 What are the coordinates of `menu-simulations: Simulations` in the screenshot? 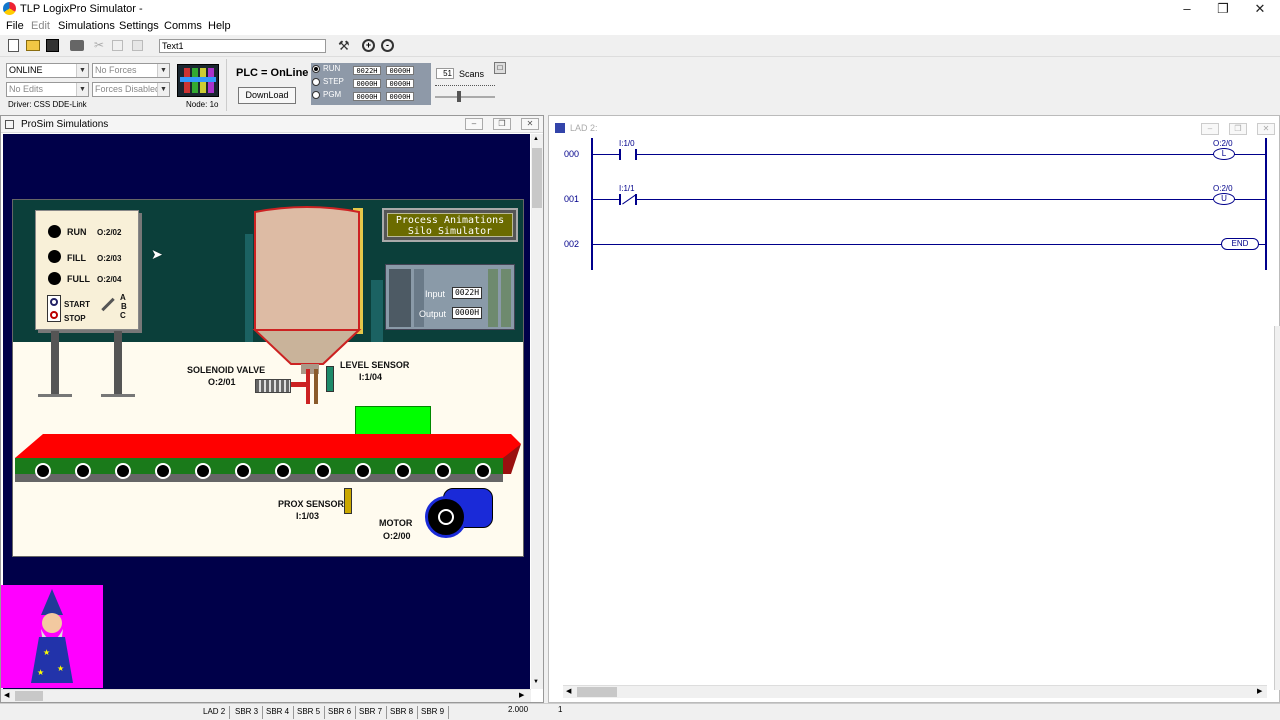 It's located at (86, 26).